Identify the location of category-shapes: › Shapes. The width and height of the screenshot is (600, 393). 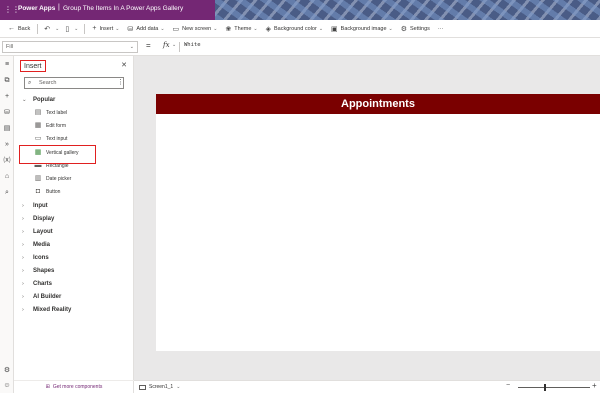
(73, 270).